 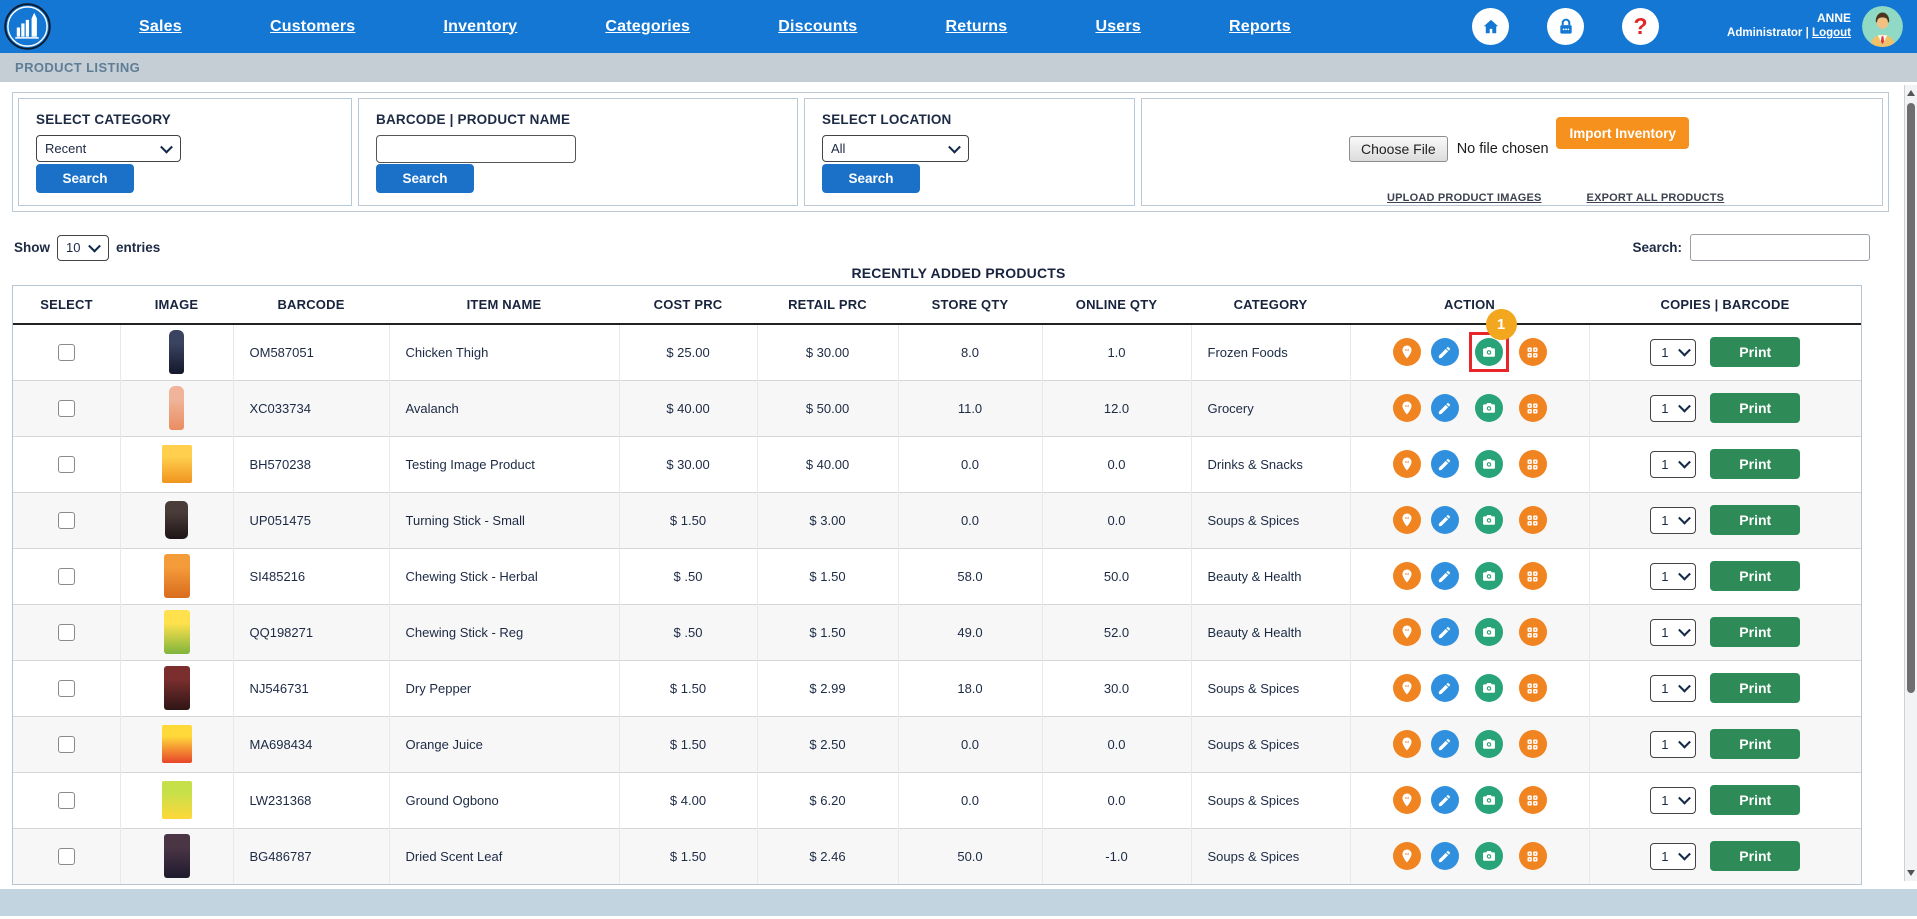 I want to click on nav-item-reports: Reports, so click(x=1260, y=27).